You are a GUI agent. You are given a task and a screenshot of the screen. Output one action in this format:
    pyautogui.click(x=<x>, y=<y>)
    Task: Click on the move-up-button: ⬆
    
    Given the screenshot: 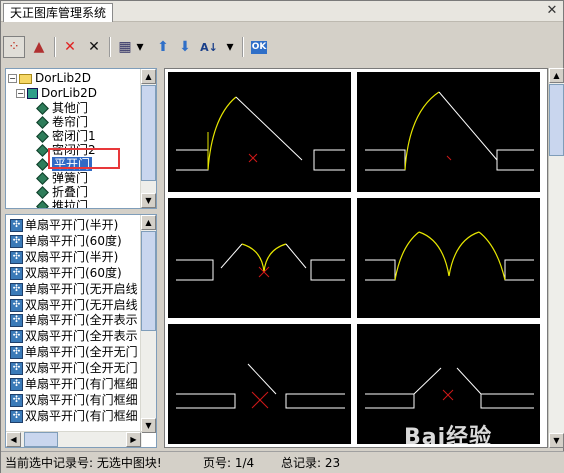 What is the action you would take?
    pyautogui.click(x=163, y=47)
    